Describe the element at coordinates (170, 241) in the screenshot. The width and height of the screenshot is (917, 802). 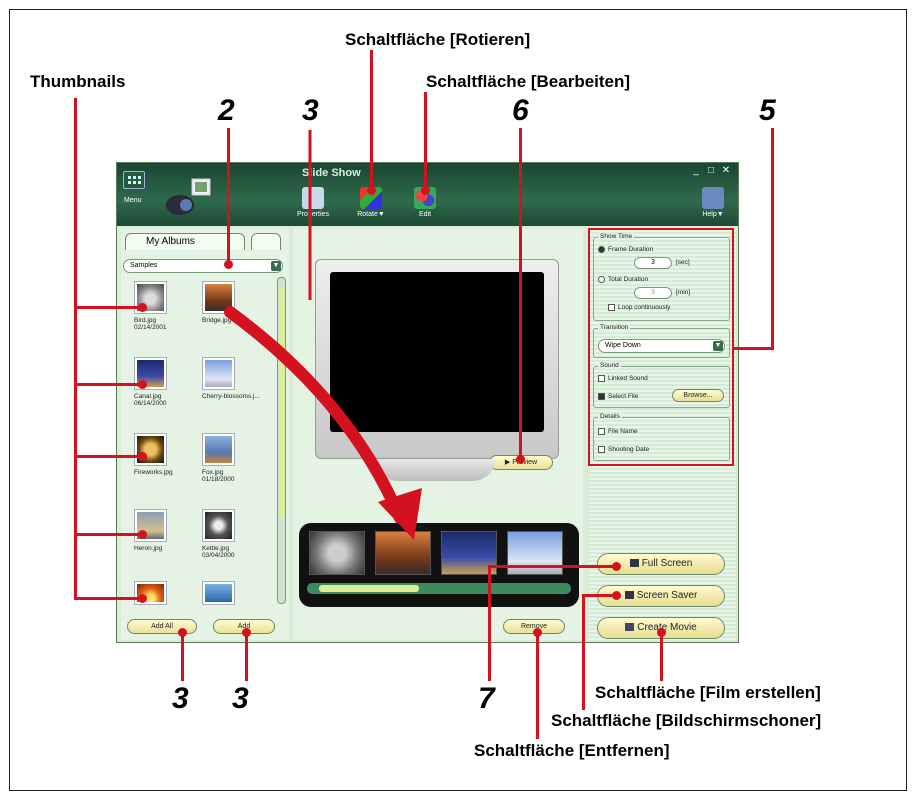
I see `tab-my-albums-label: My Albums` at that location.